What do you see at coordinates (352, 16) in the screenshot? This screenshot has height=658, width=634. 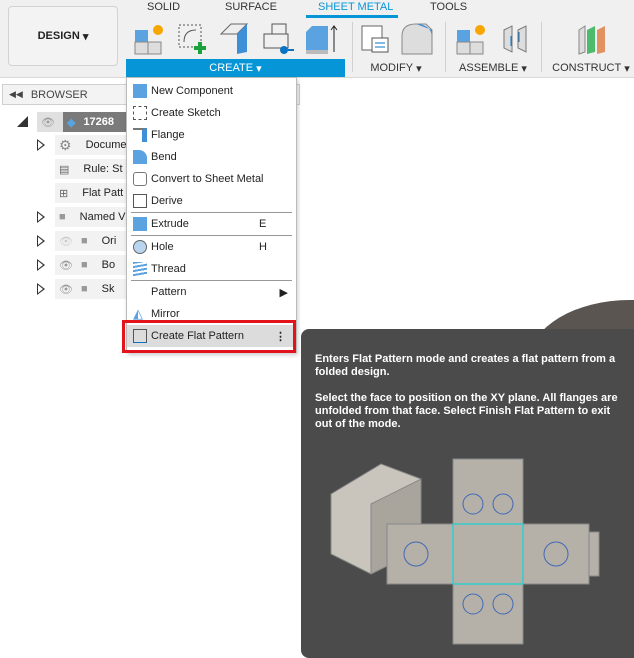 I see `active-tab-indicator` at bounding box center [352, 16].